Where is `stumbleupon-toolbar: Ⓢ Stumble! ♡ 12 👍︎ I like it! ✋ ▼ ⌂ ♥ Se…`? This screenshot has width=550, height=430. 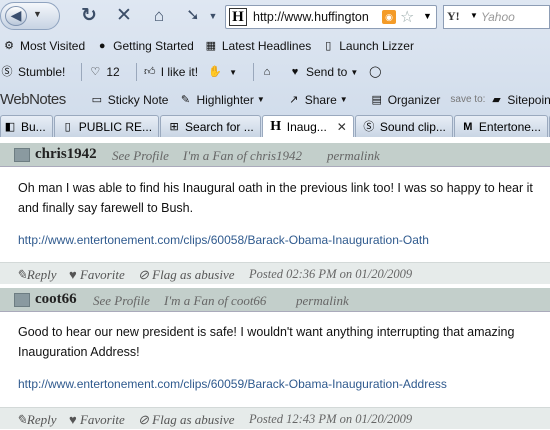
stumbleupon-toolbar: Ⓢ Stumble! ♡ 12 👍︎ I like it! ✋ ▼ ⌂ ♥ Se… is located at coordinates (275, 72).